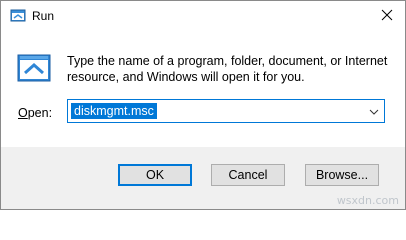  What do you see at coordinates (155, 175) in the screenshot?
I see `ok-button: OK` at bounding box center [155, 175].